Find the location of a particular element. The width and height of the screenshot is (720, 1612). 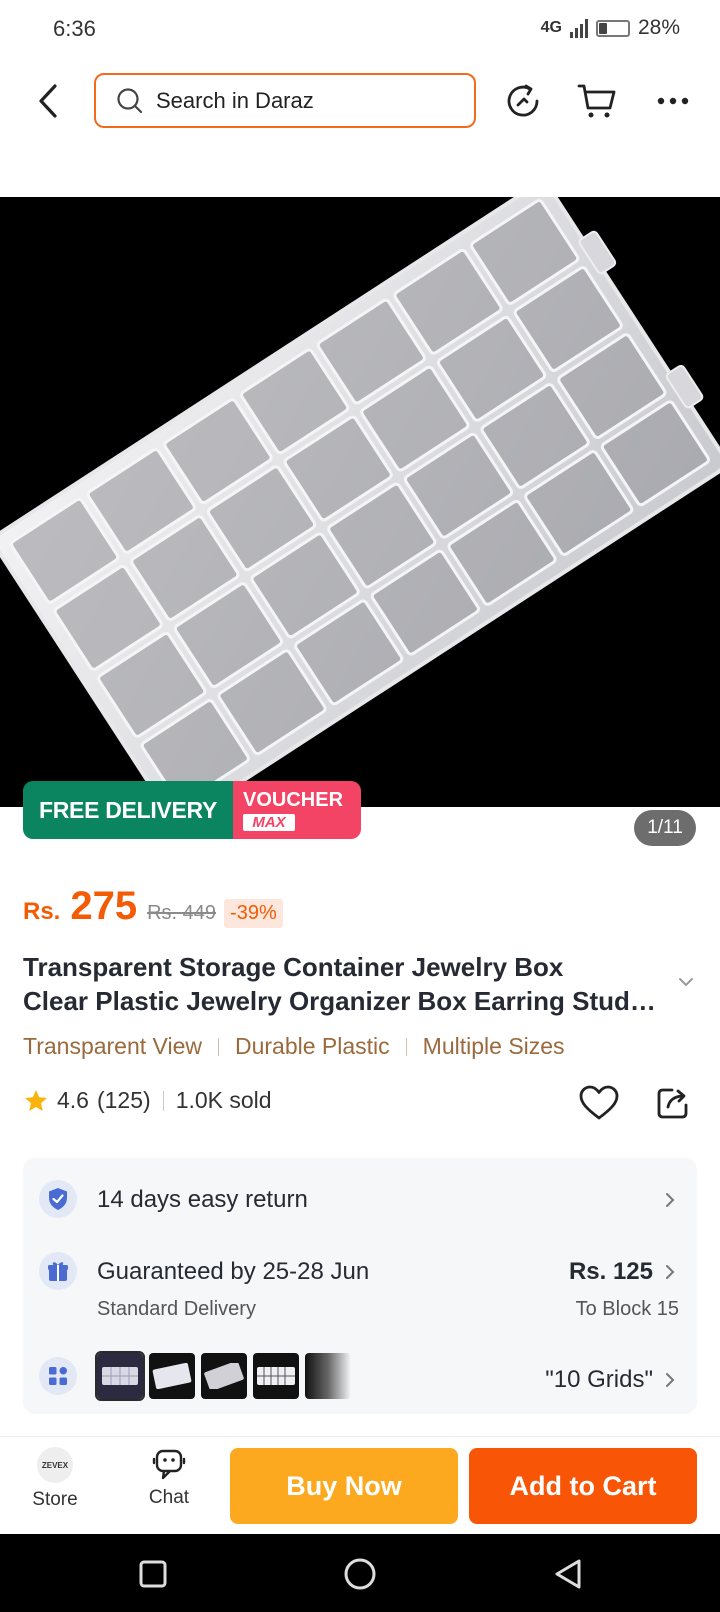

rating-count: (125) is located at coordinates (123, 1100).